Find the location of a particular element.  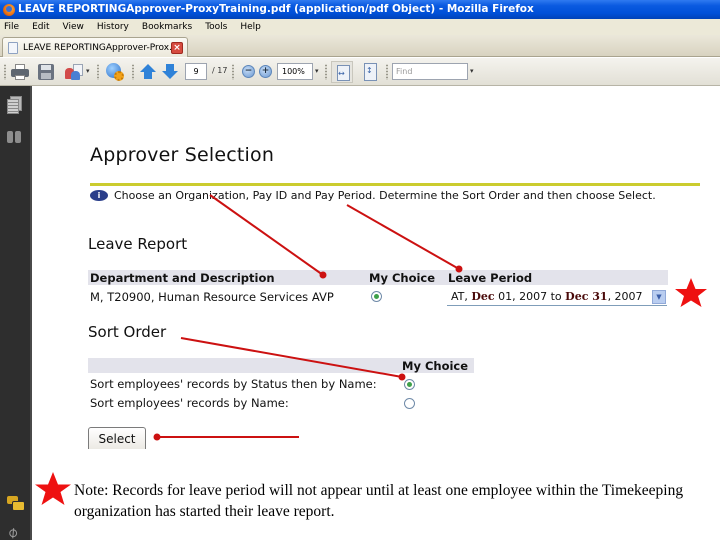

column-leave-period: Leave Period is located at coordinates (490, 278).